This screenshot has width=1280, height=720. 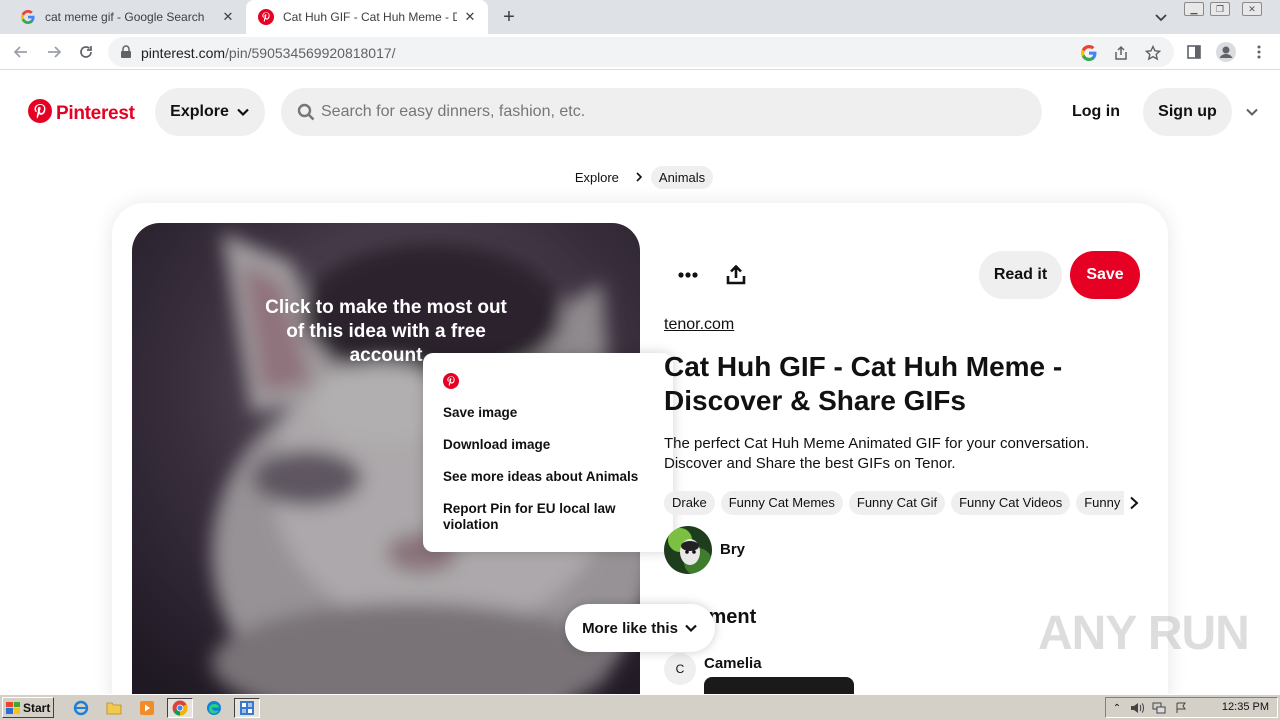 What do you see at coordinates (1194, 9) in the screenshot?
I see `minimize-icon: ▁` at bounding box center [1194, 9].